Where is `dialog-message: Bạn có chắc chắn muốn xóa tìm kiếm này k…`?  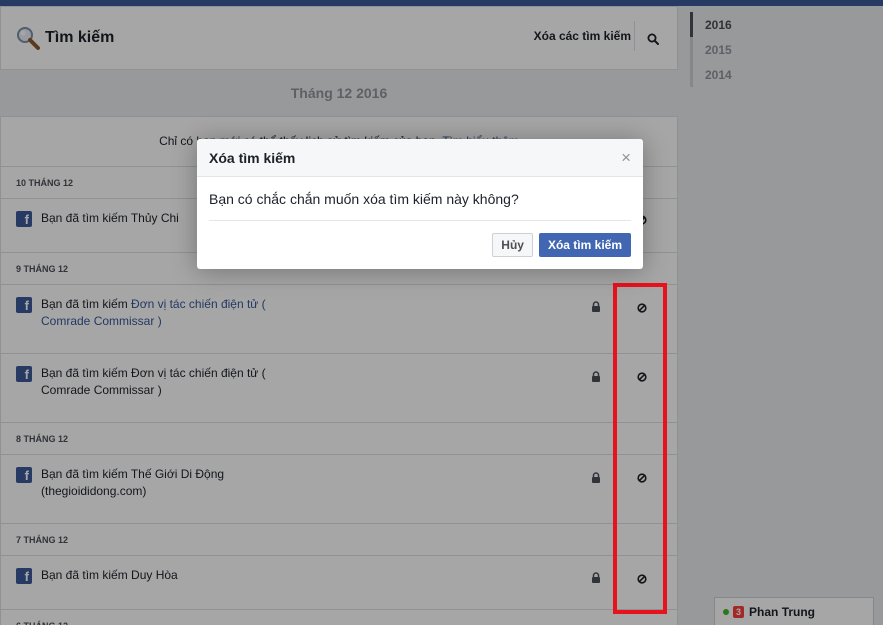 dialog-message: Bạn có chắc chắn muốn xóa tìm kiếm này k… is located at coordinates (364, 199).